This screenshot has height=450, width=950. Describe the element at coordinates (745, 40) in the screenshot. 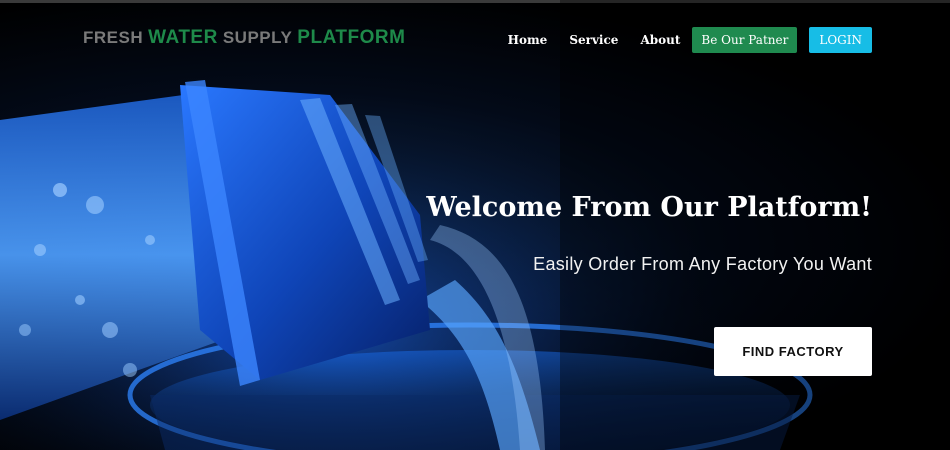

I see `be-our-partner-button: Be Our Patner` at that location.